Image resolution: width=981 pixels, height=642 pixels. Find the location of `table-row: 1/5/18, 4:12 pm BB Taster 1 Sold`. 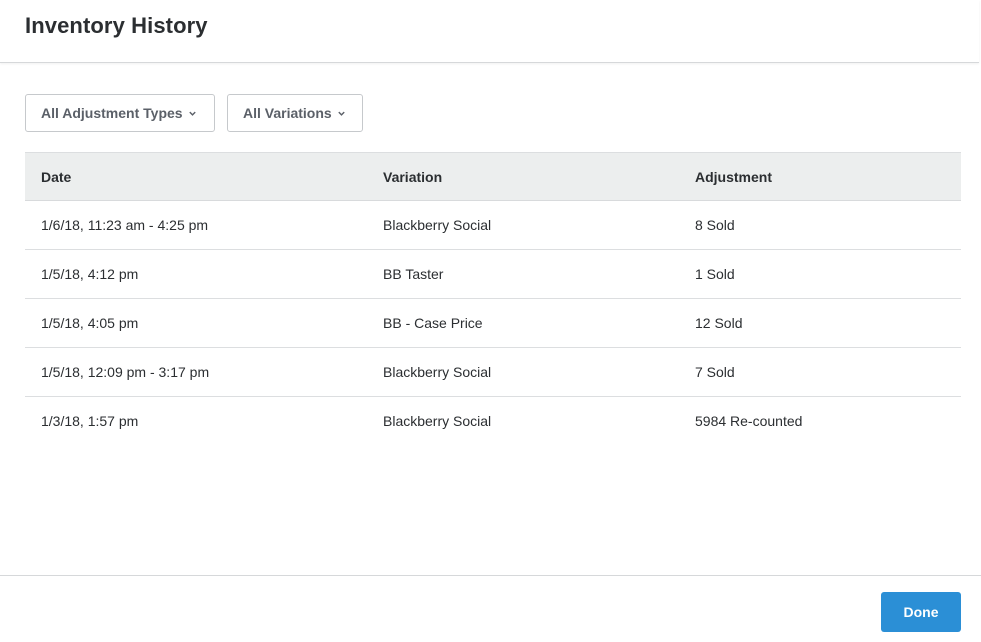

table-row: 1/5/18, 4:12 pm BB Taster 1 Sold is located at coordinates (493, 274).